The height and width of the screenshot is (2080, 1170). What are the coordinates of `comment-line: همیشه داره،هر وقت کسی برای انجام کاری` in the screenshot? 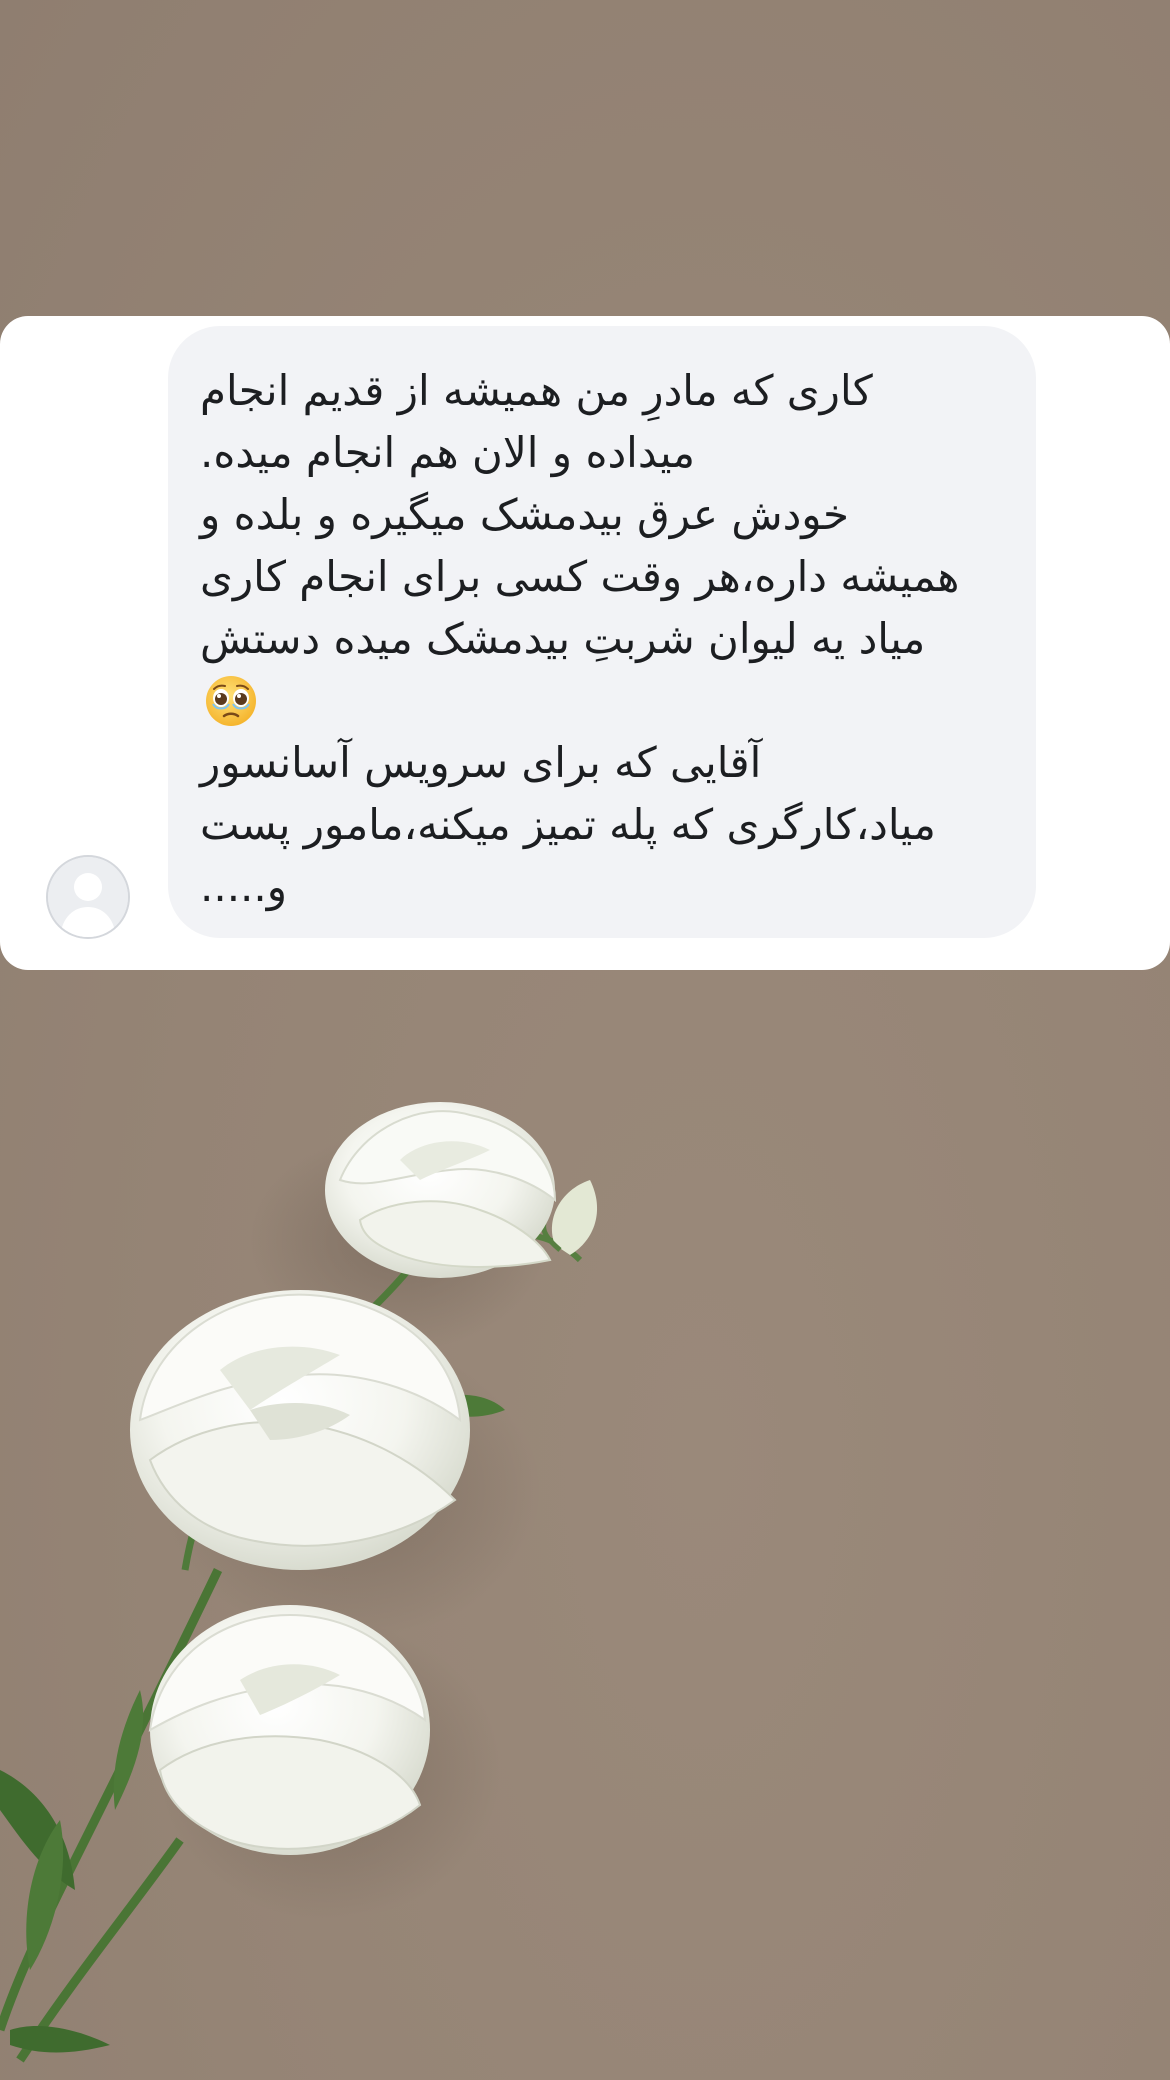 It's located at (580, 576).